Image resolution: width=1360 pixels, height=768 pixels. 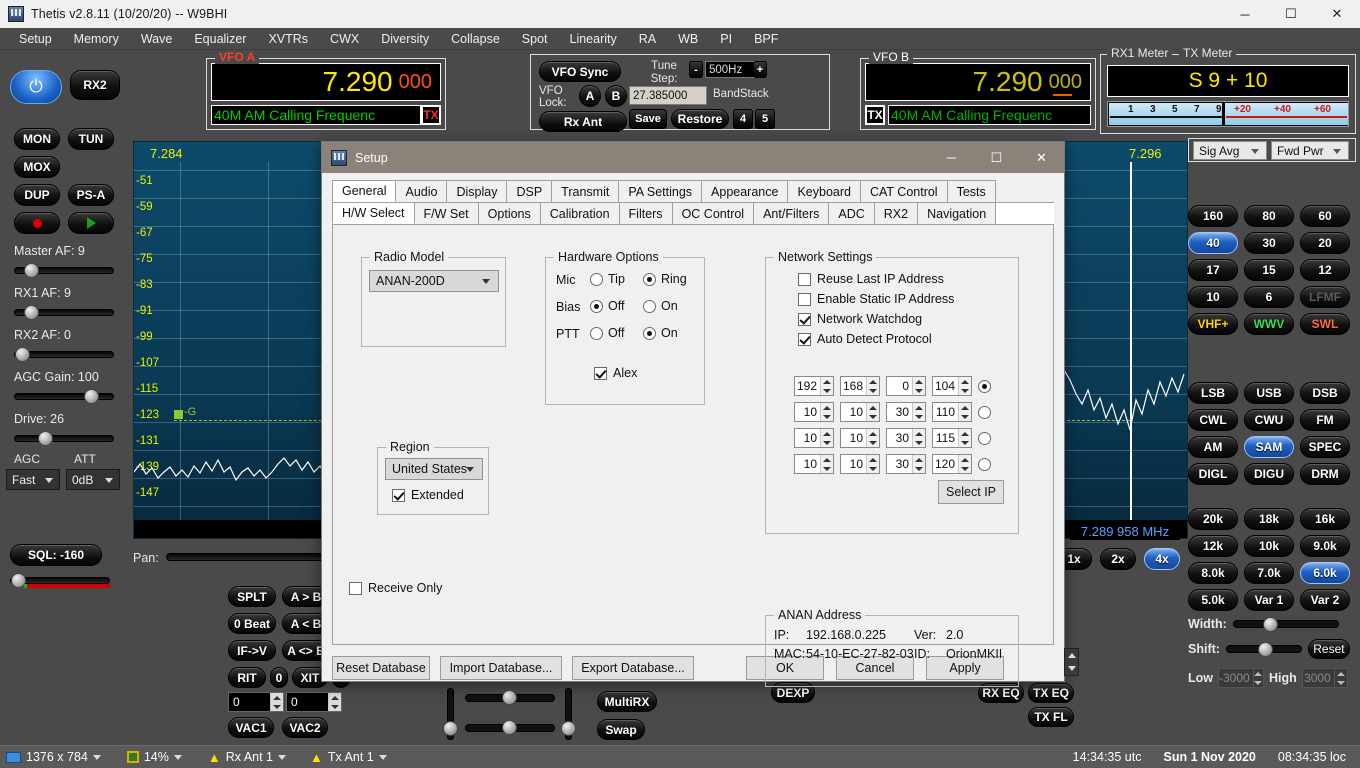 What do you see at coordinates (91, 223) in the screenshot?
I see `play-button` at bounding box center [91, 223].